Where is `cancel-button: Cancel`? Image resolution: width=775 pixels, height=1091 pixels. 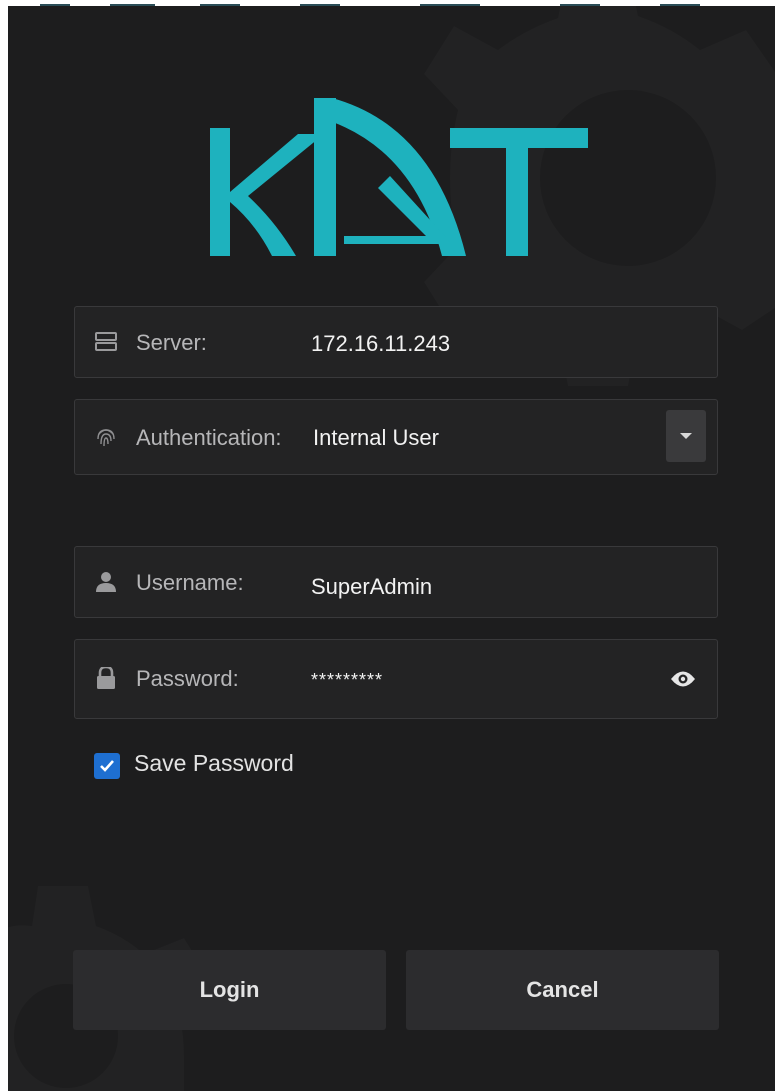
cancel-button: Cancel is located at coordinates (562, 990).